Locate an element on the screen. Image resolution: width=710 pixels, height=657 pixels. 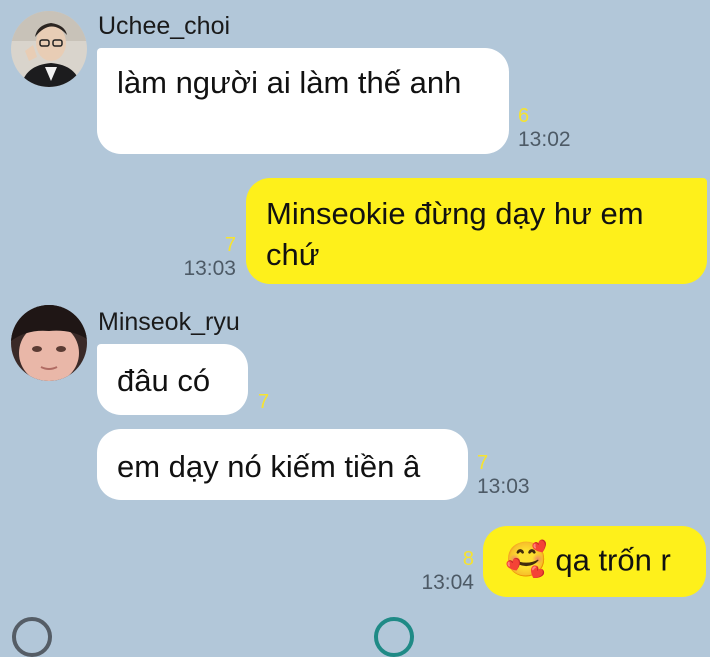
emoji-icon is located at coordinates (394, 637).